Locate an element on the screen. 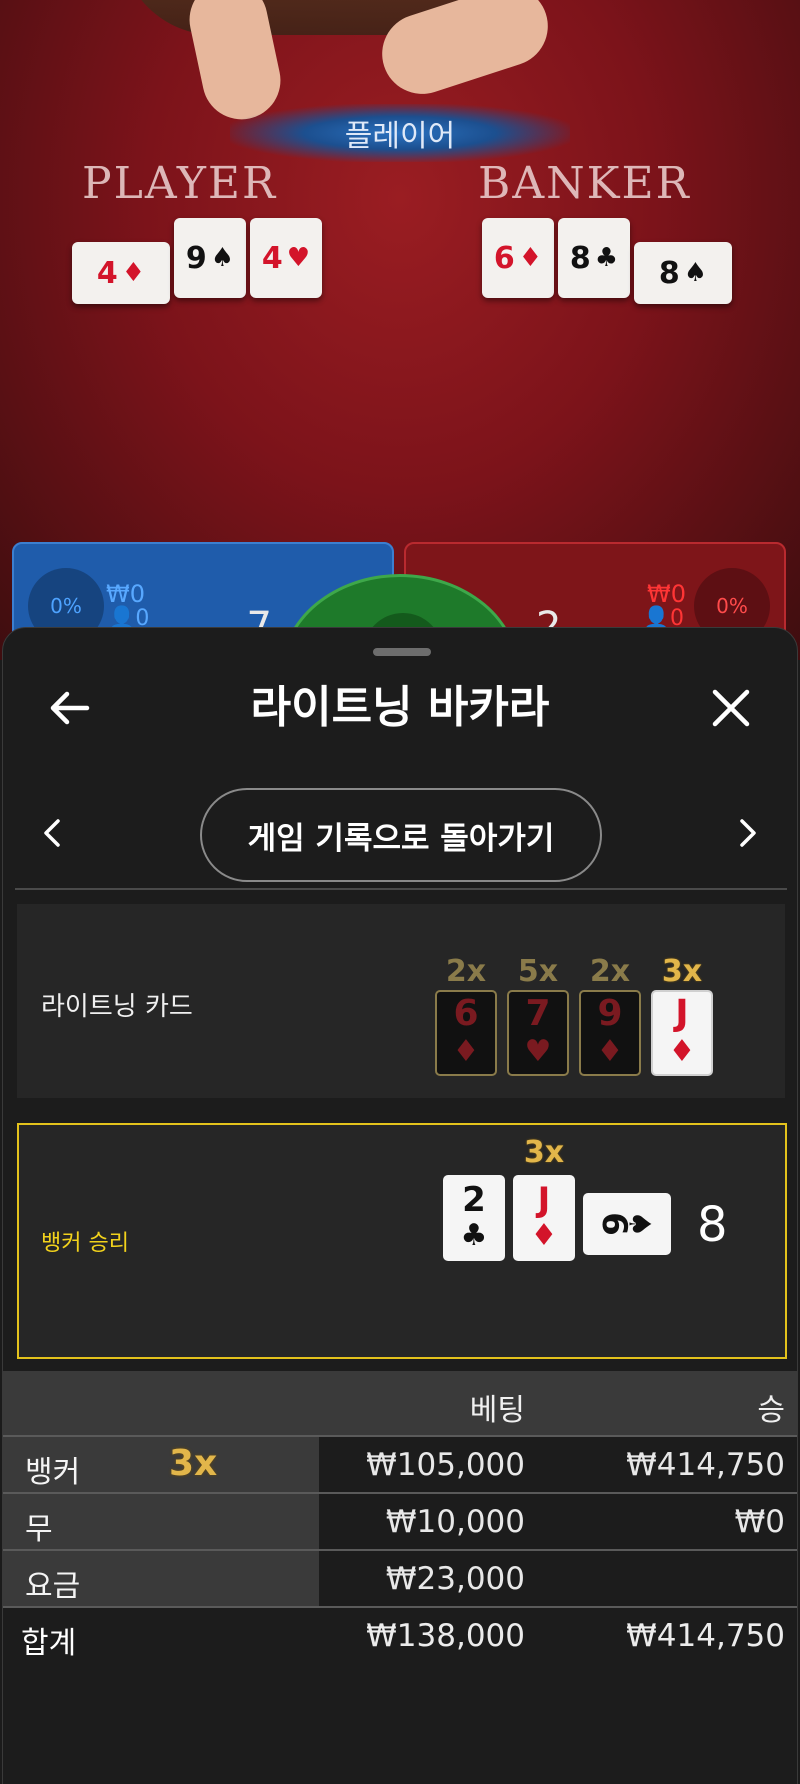  previous-round-button is located at coordinates (52, 833).